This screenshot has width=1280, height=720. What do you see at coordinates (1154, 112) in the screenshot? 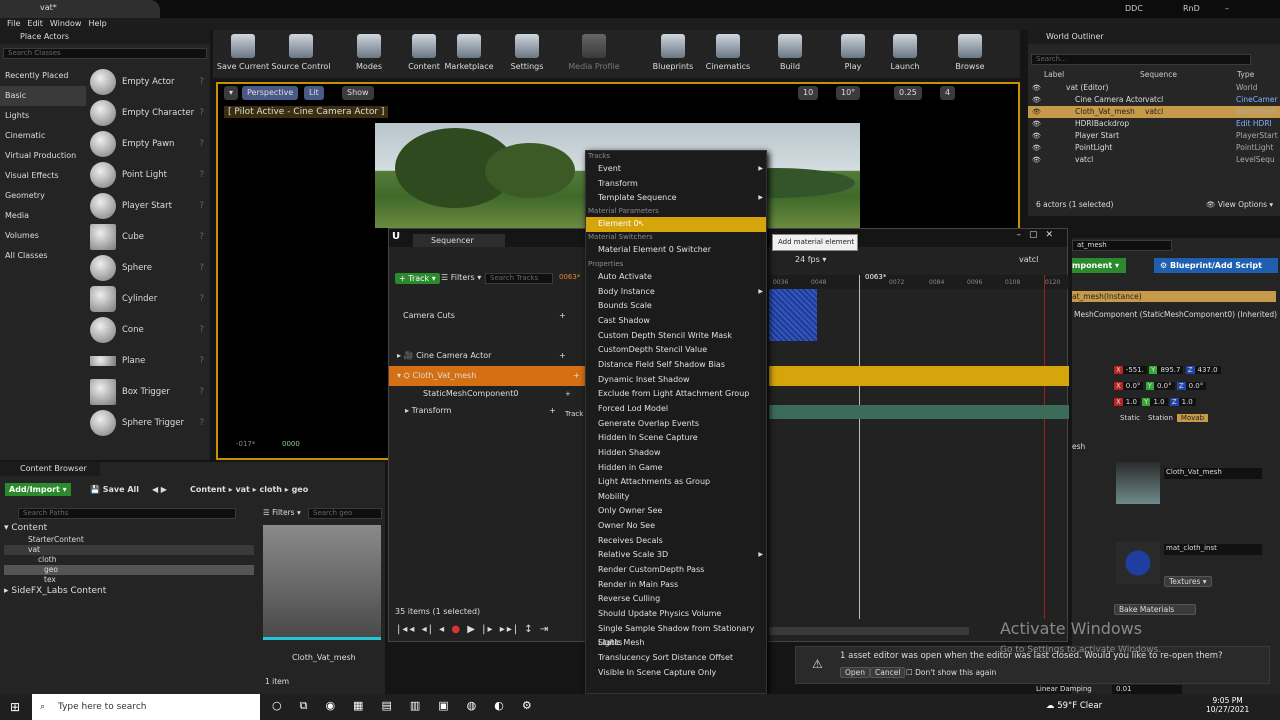
I see `outliner-row: 👁 Cloth_Vat_mesh vatcl StaticMesh` at bounding box center [1154, 112].